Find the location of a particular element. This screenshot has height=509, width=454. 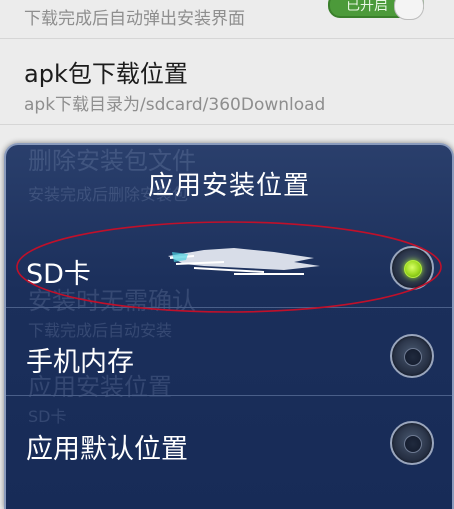

watermark-scribble is located at coordinates (244, 261).